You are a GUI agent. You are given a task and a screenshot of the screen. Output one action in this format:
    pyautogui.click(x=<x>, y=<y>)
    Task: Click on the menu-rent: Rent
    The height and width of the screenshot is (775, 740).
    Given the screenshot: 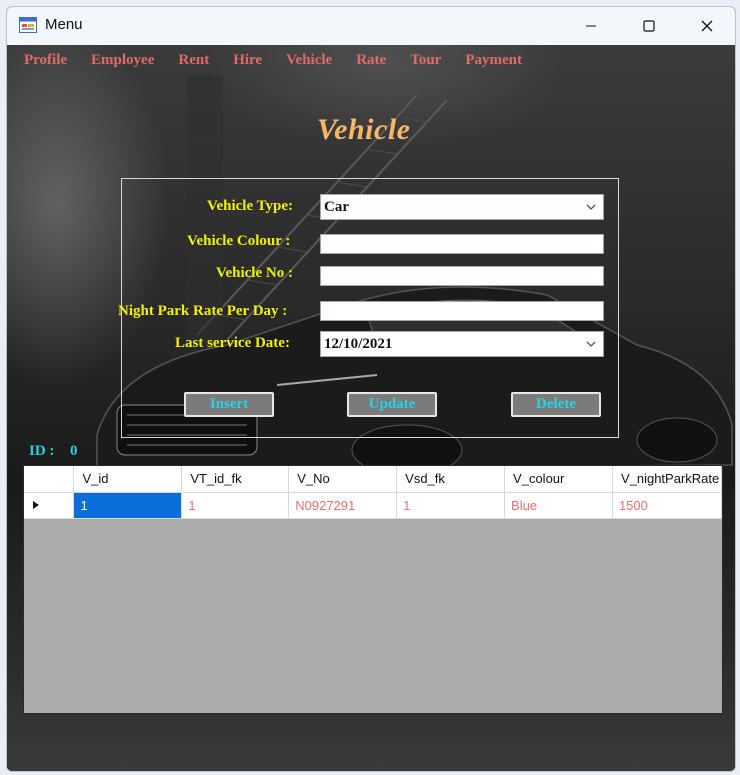 What is the action you would take?
    pyautogui.click(x=193, y=60)
    